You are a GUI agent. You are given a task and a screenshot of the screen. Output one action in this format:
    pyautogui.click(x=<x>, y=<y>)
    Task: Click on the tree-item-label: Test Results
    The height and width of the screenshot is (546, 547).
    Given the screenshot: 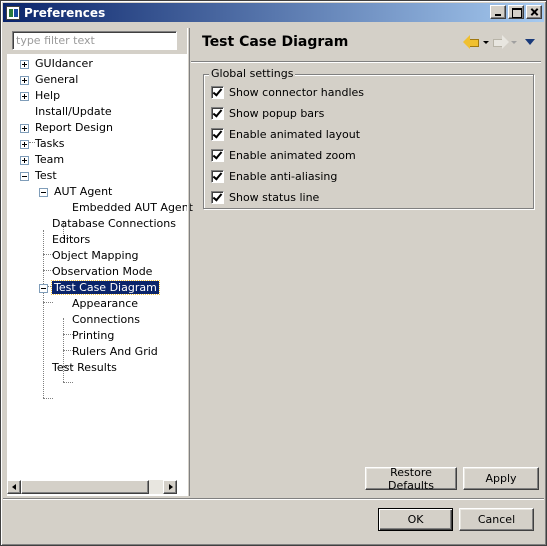 What is the action you would take?
    pyautogui.click(x=84, y=367)
    